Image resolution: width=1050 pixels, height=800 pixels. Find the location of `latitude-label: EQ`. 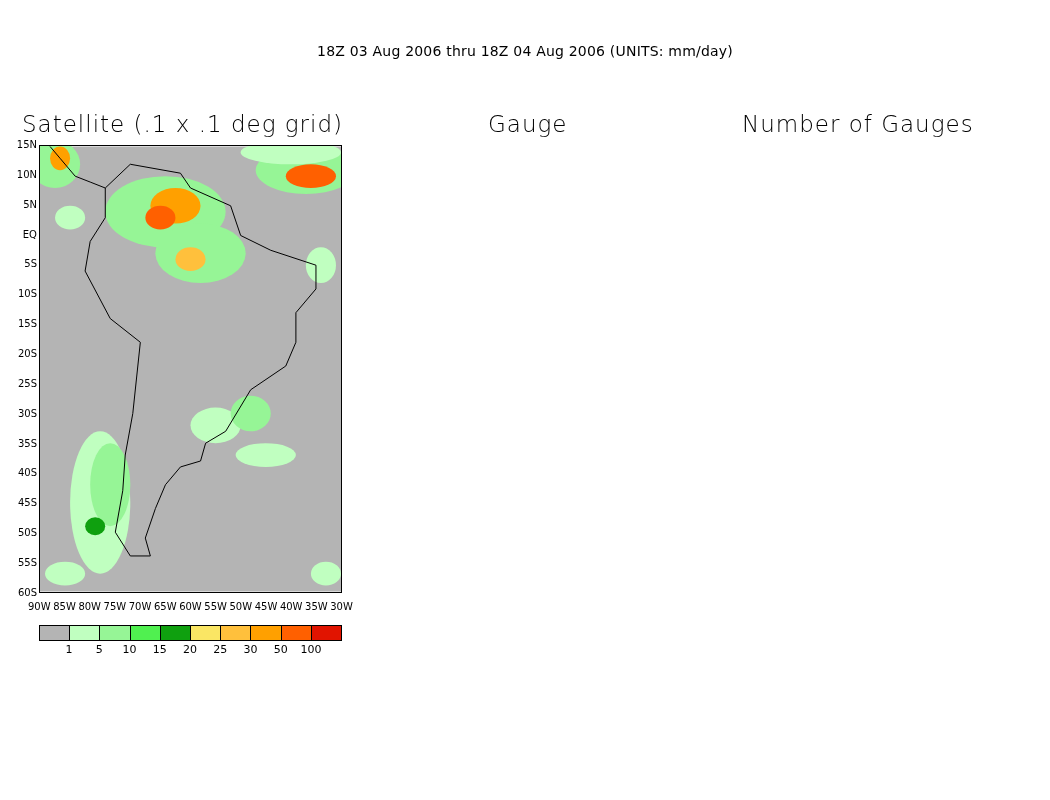

latitude-label: EQ is located at coordinates (29, 234).